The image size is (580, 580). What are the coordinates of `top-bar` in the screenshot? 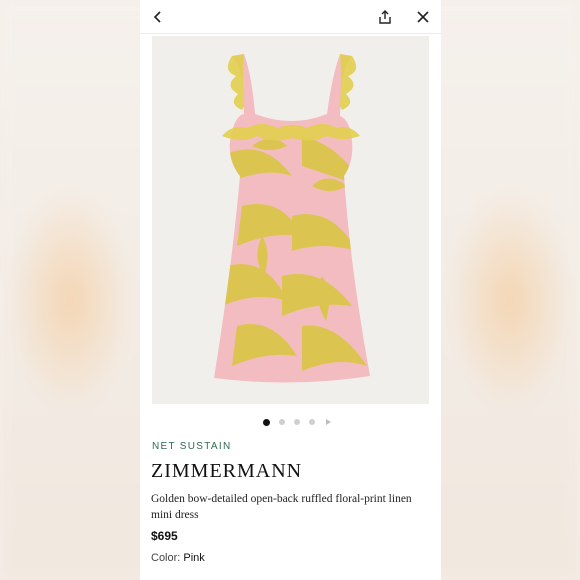 It's located at (290, 17).